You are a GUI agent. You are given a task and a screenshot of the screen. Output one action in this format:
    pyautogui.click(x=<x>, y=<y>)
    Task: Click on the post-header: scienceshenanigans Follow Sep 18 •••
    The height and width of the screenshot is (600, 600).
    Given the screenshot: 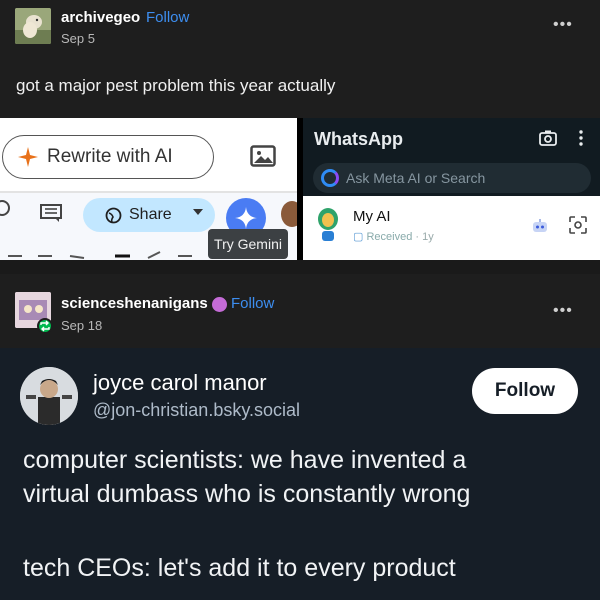 What is the action you would take?
    pyautogui.click(x=300, y=304)
    